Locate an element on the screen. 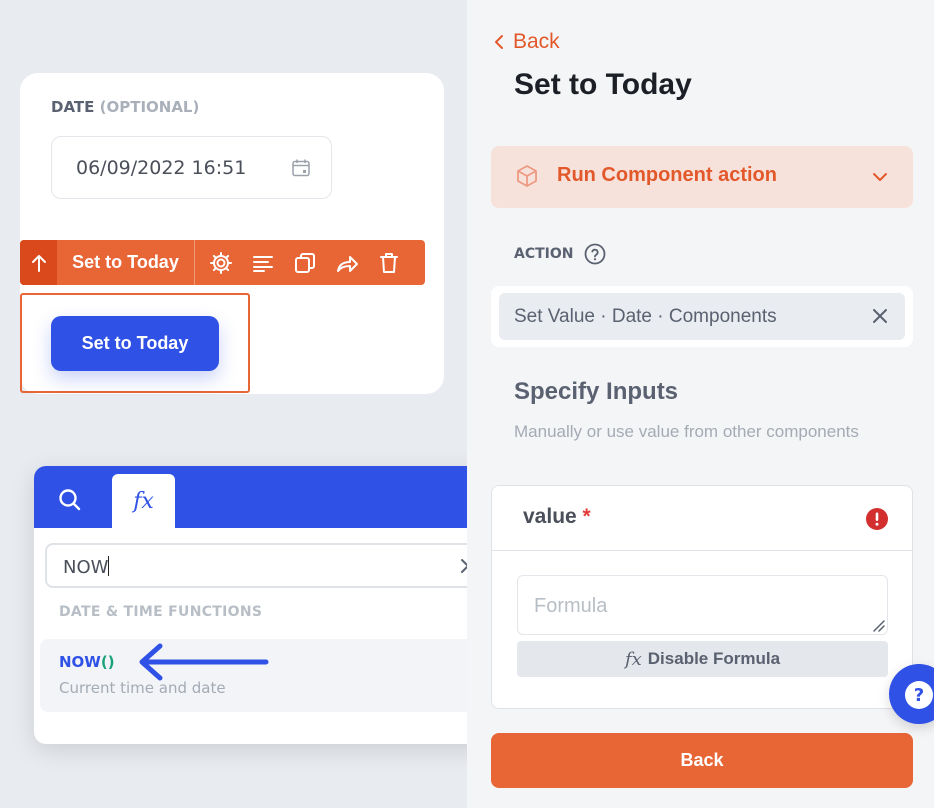 This screenshot has width=934, height=808. value-input-header: value * is located at coordinates (702, 518).